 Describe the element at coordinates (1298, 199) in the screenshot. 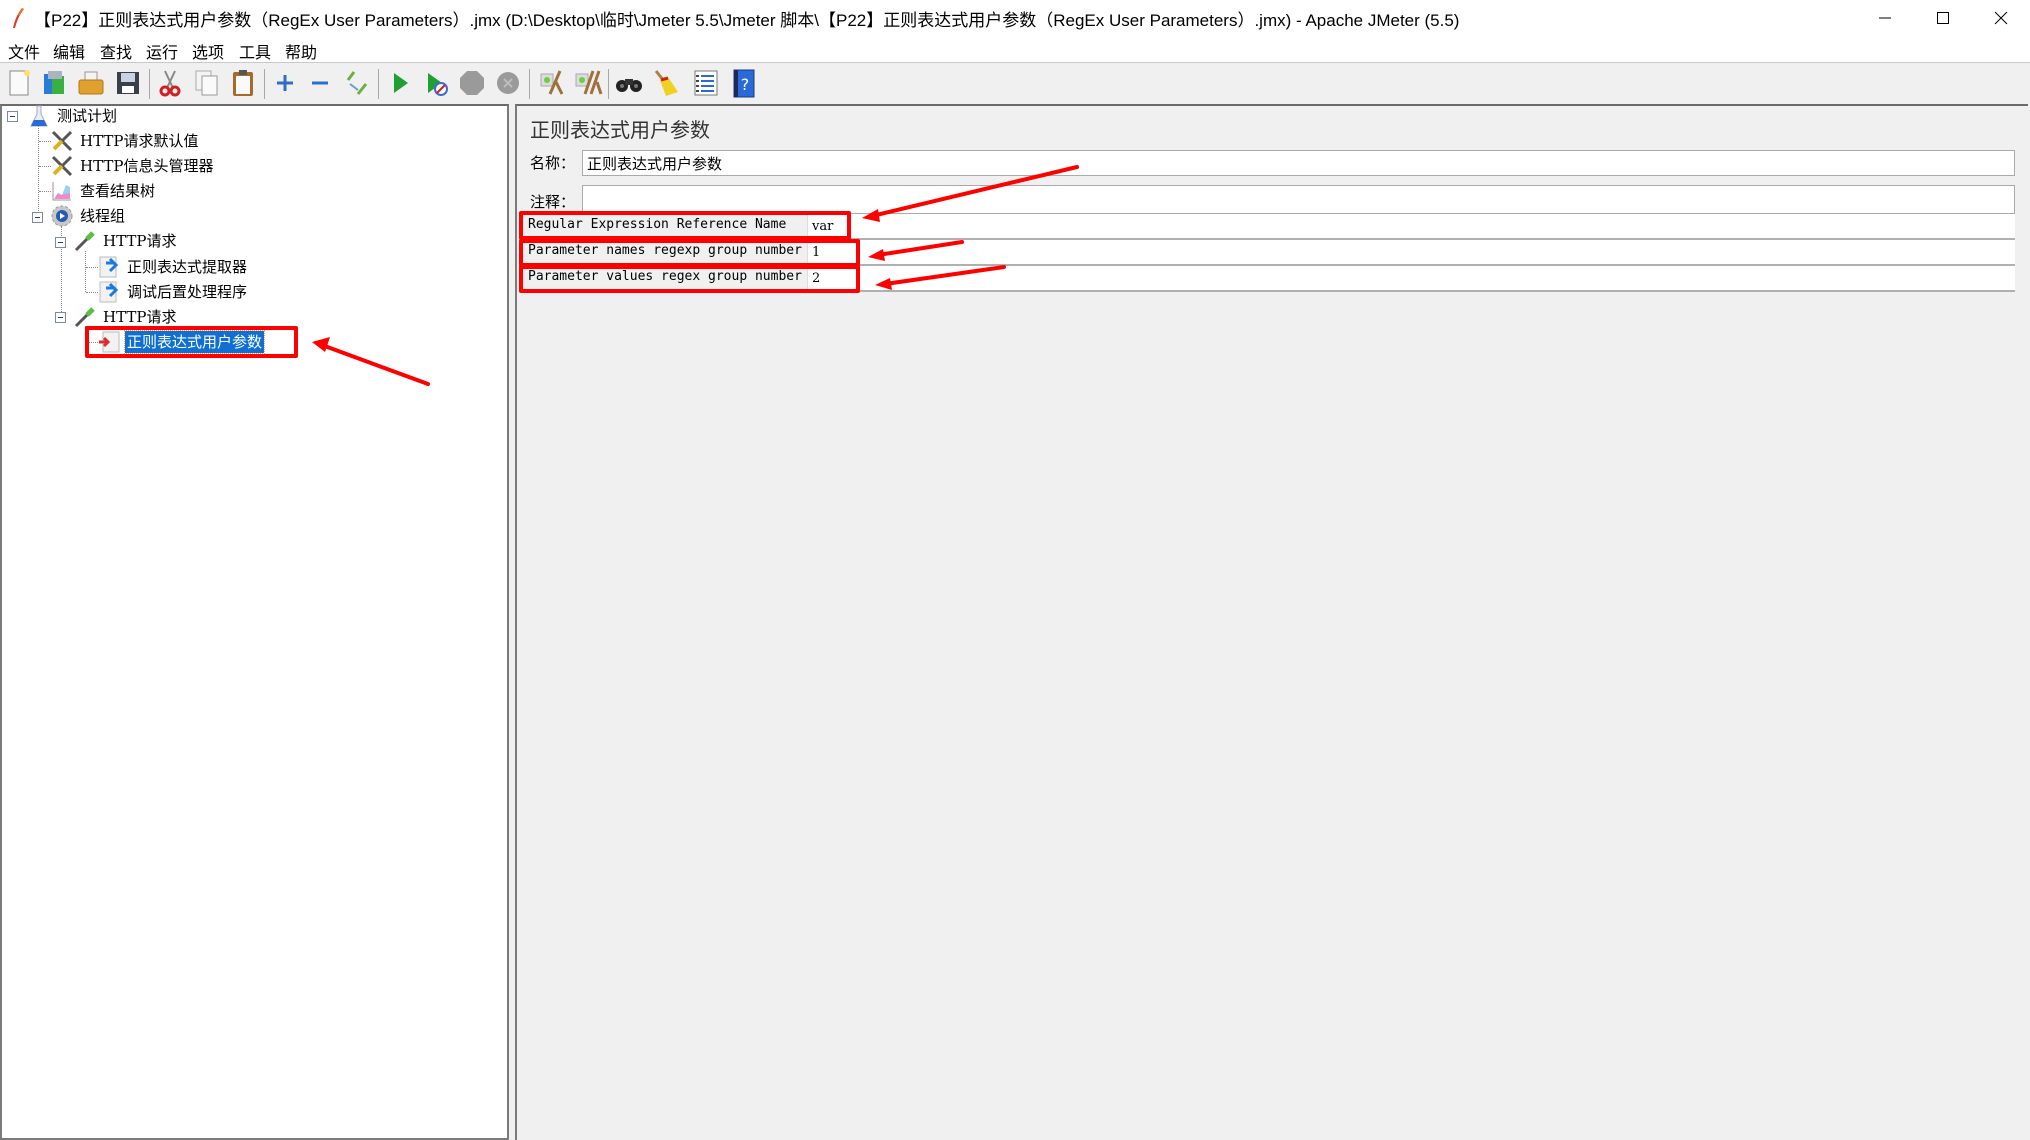

I see `comment-input` at that location.